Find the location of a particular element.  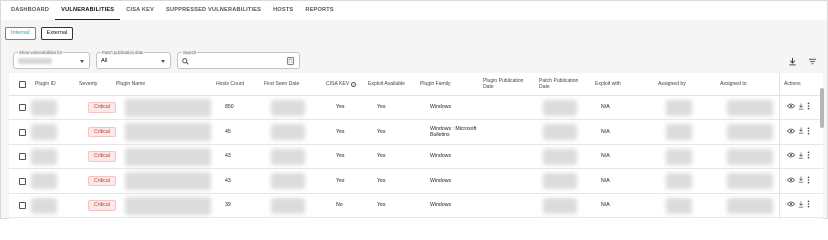

tab-vulnerabilities: VULNERABILITIES is located at coordinates (88, 10).